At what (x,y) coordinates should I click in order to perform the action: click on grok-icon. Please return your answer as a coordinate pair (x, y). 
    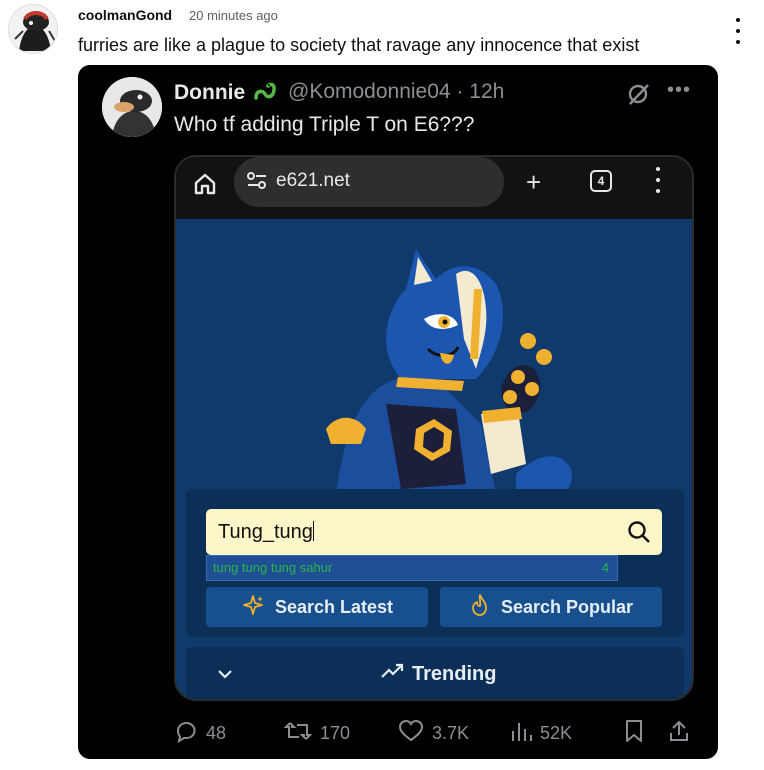
    Looking at the image, I should click on (639, 96).